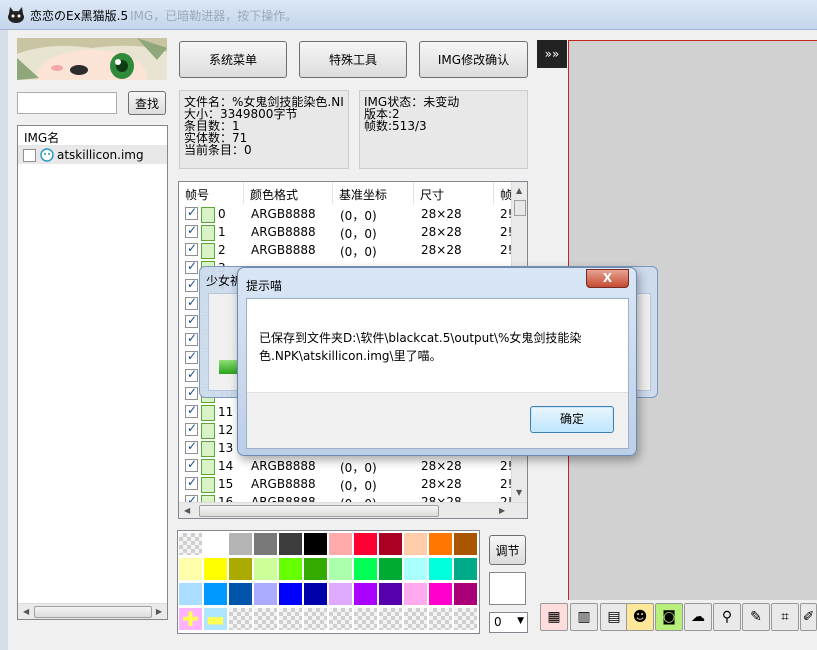 Image resolution: width=817 pixels, height=650 pixels. Describe the element at coordinates (552, 54) in the screenshot. I see `panel-toggle-button: »»` at that location.